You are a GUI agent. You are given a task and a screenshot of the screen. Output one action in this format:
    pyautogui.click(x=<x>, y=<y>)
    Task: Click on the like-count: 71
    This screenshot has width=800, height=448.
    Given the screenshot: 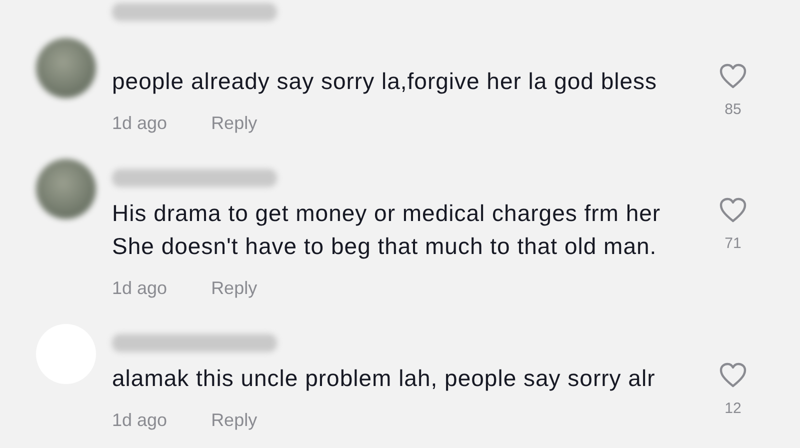 What is the action you would take?
    pyautogui.click(x=733, y=243)
    